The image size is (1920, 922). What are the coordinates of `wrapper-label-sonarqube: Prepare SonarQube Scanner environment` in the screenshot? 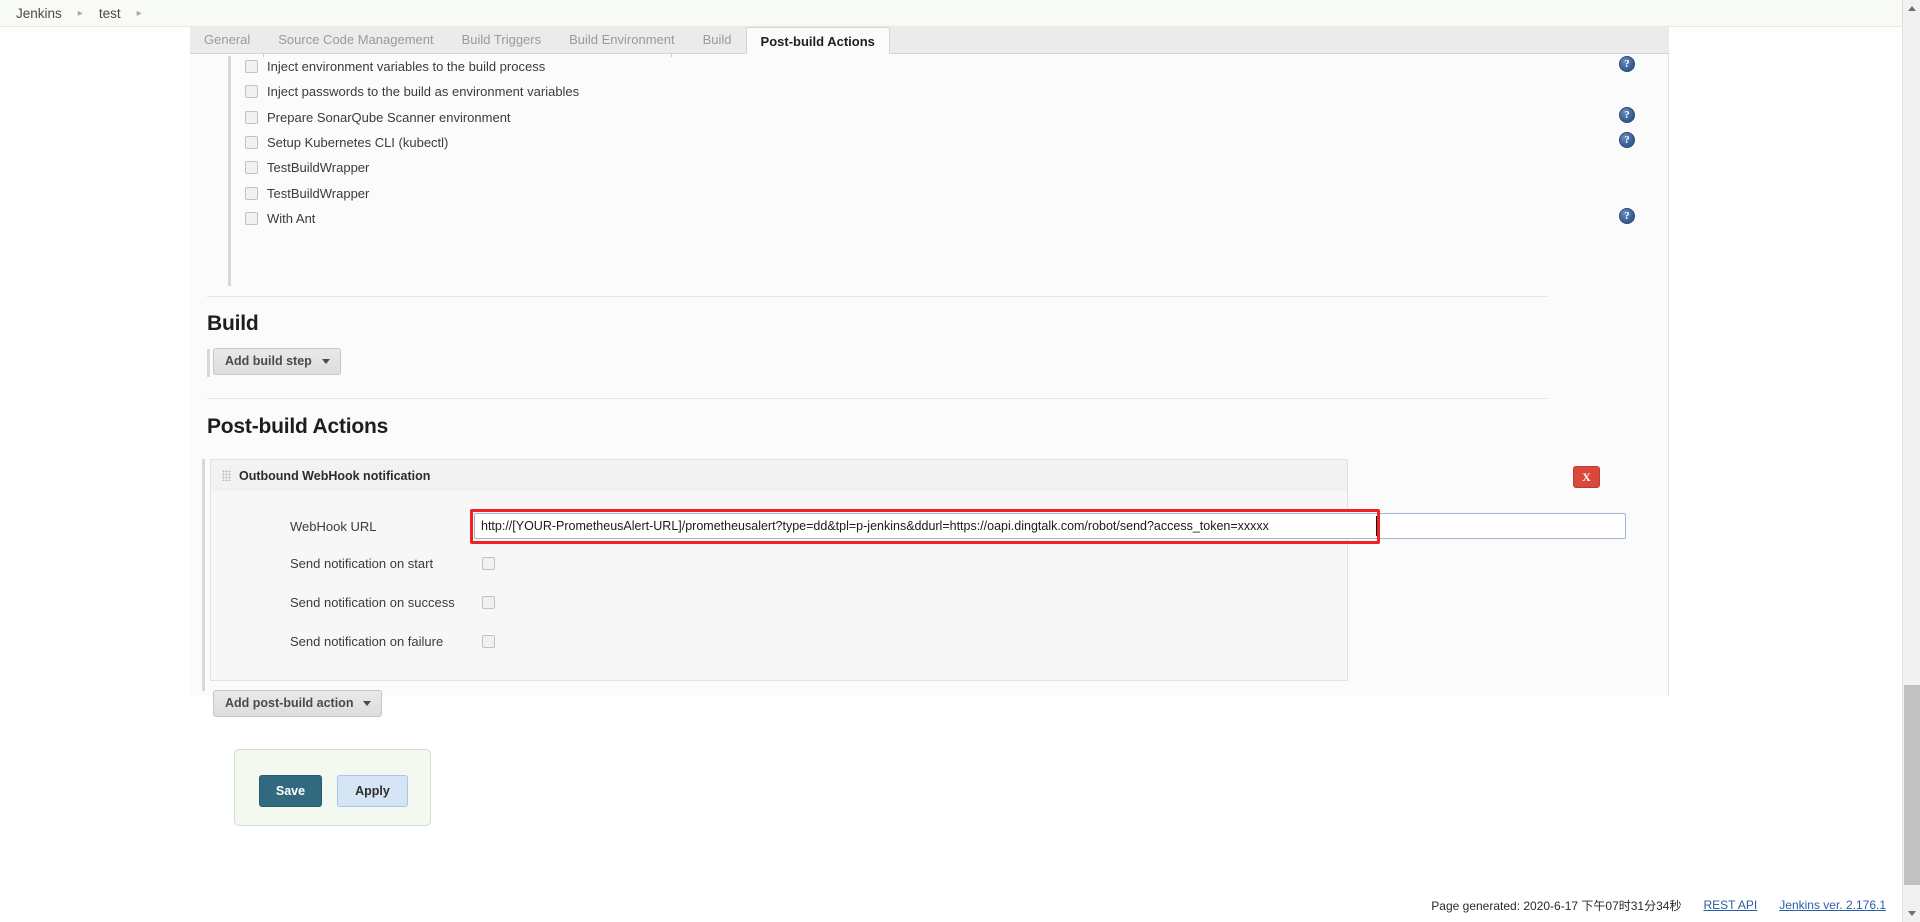 It's located at (389, 117).